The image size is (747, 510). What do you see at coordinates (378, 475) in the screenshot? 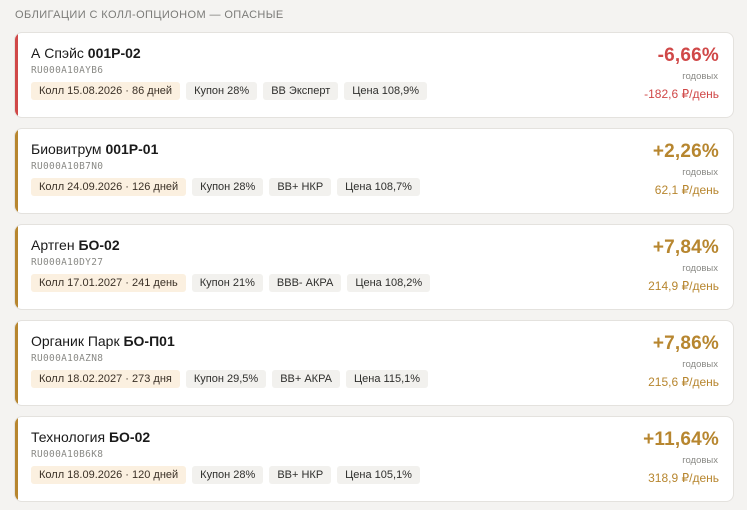
I see `price-tag: Цена 105,1%` at bounding box center [378, 475].